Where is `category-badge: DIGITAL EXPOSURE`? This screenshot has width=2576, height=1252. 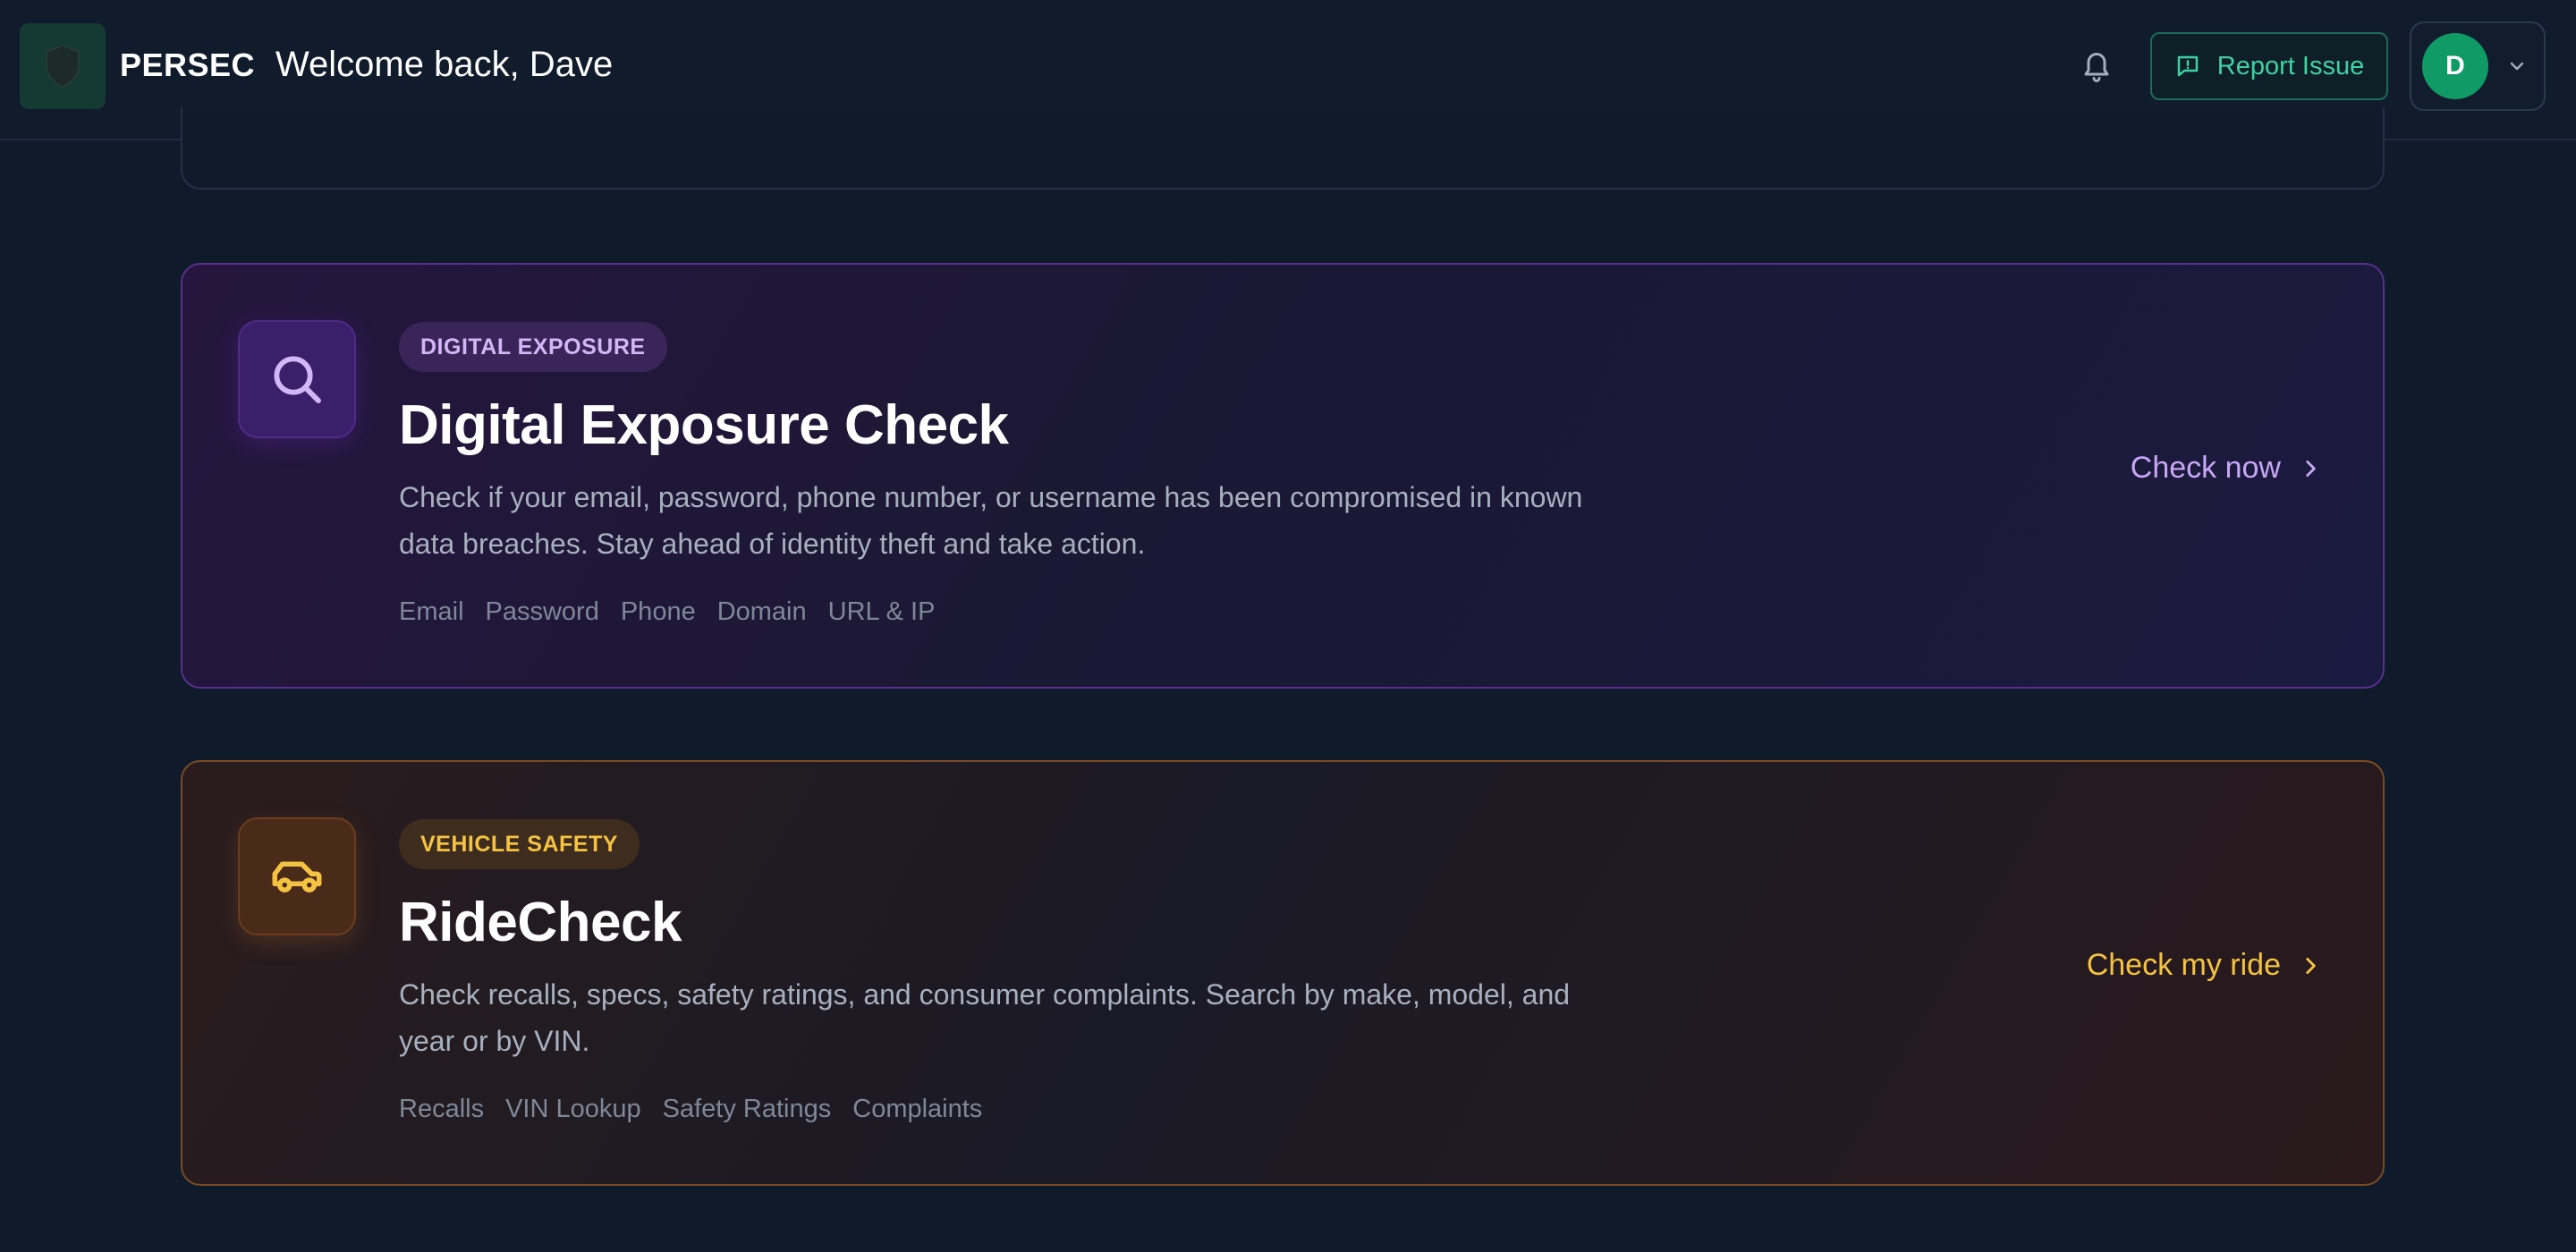 category-badge: DIGITAL EXPOSURE is located at coordinates (533, 347).